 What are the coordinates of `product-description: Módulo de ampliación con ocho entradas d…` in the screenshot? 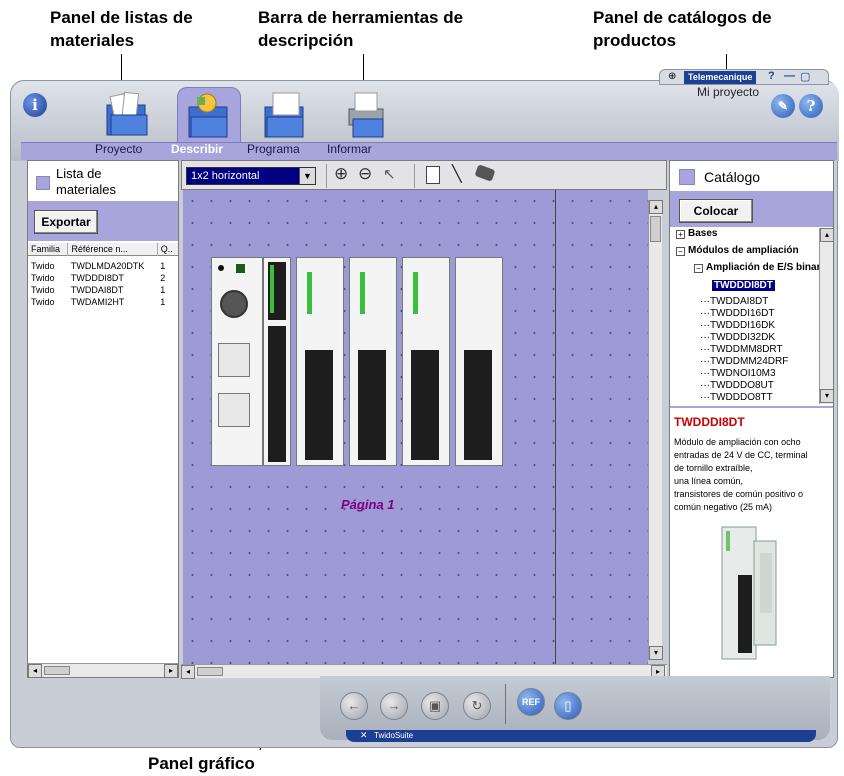 It's located at (741, 474).